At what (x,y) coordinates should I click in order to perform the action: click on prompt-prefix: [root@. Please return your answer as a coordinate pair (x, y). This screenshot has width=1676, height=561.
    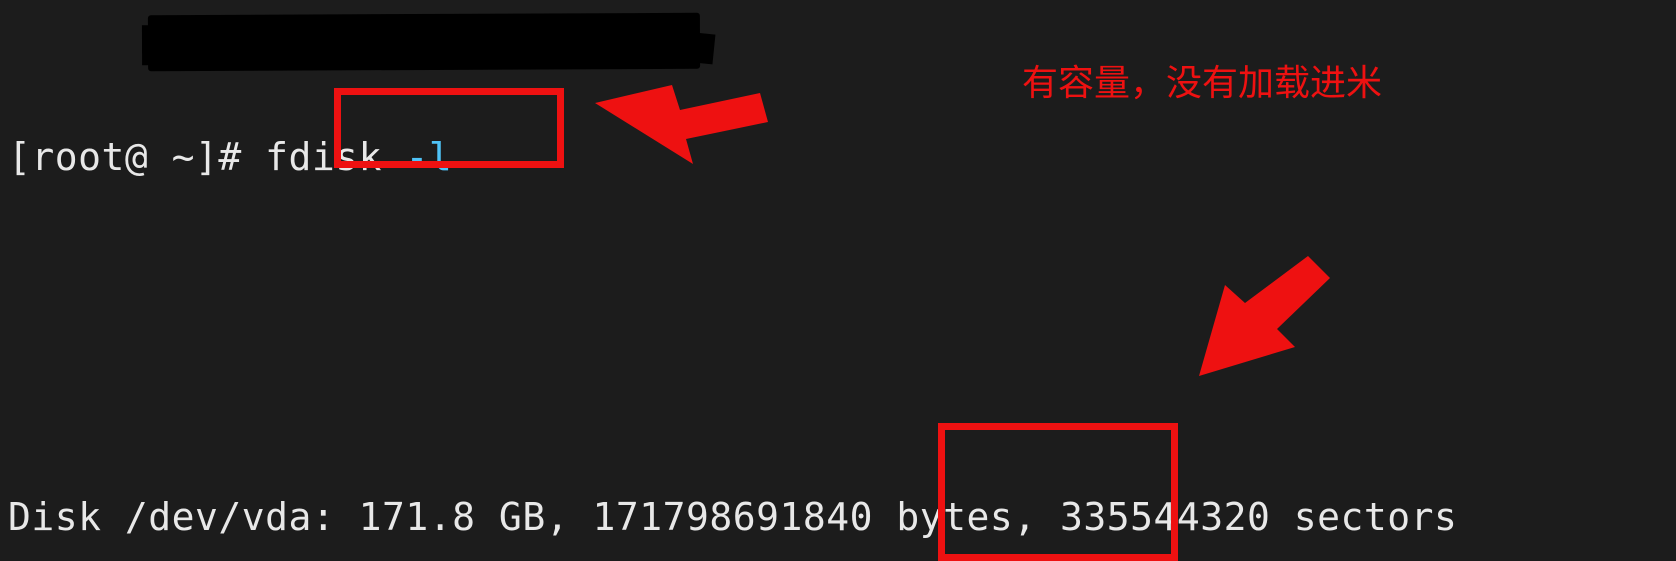
    Looking at the image, I should click on (78, 157).